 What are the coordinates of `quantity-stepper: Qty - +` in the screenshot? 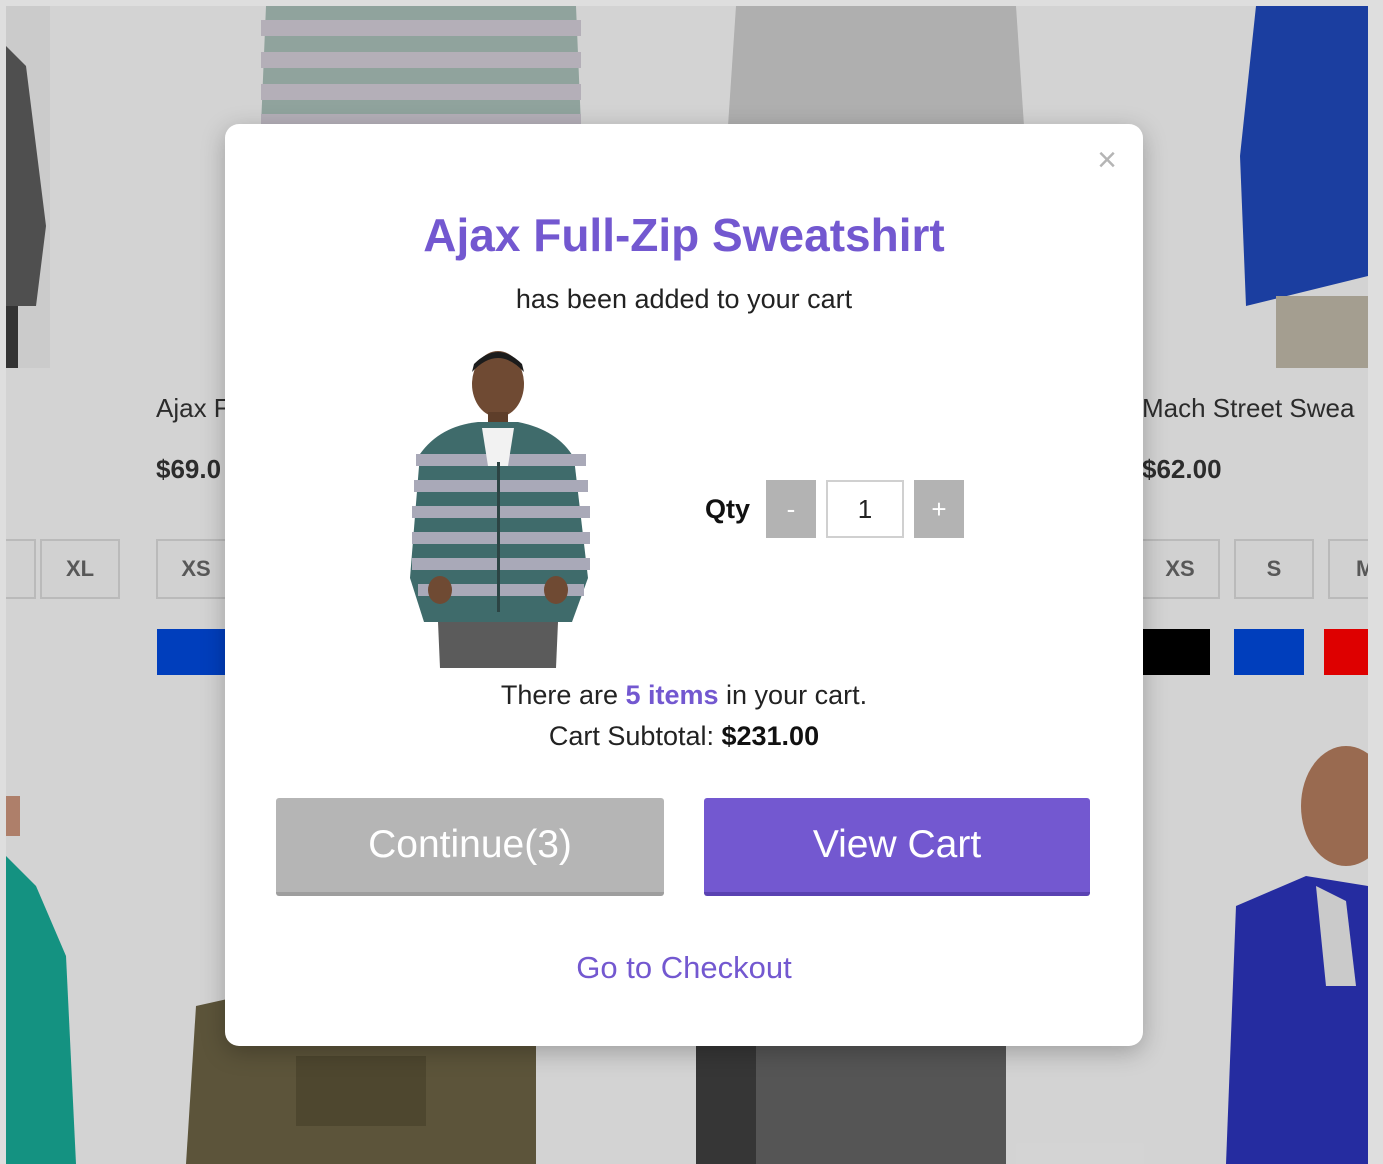 It's located at (835, 509).